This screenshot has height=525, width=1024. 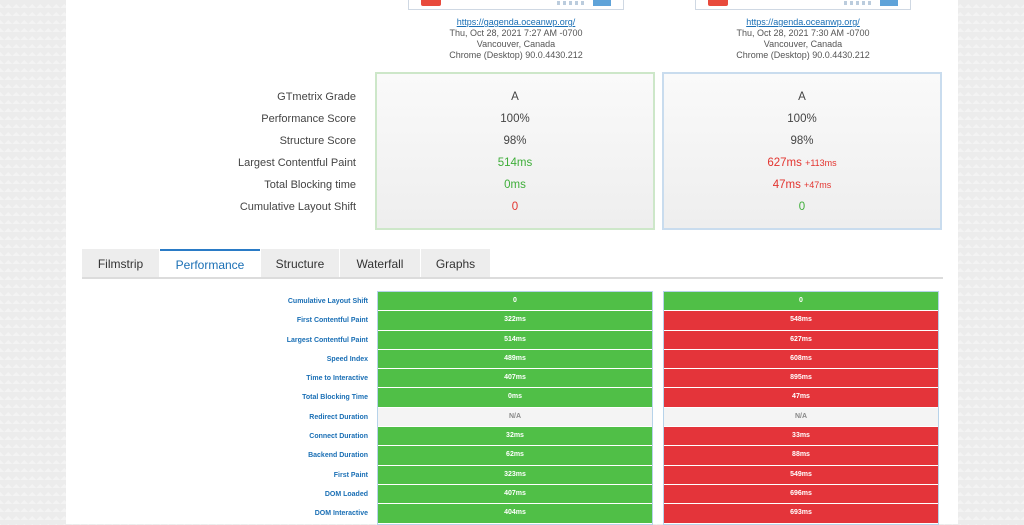 I want to click on site-b-tbt: 47ms, so click(x=786, y=185).